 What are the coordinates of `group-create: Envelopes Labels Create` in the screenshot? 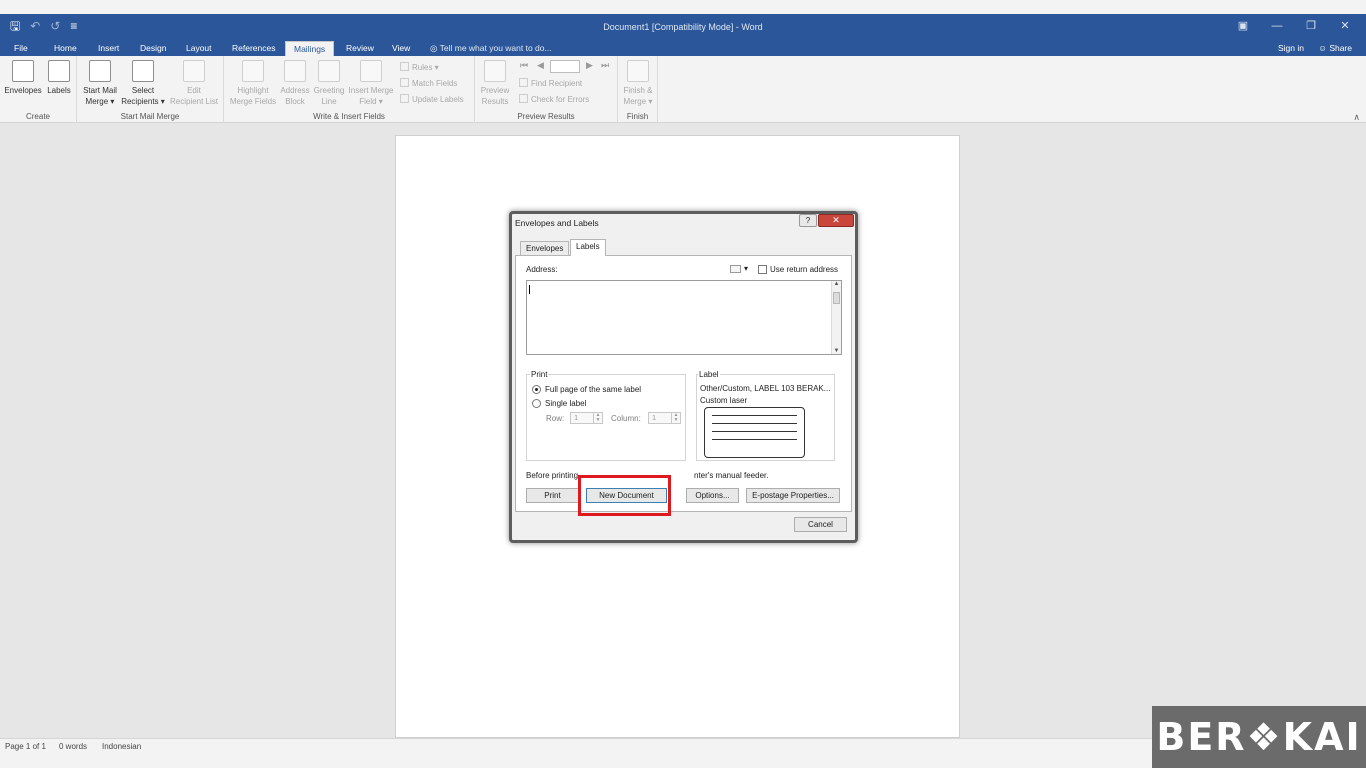 It's located at (38, 89).